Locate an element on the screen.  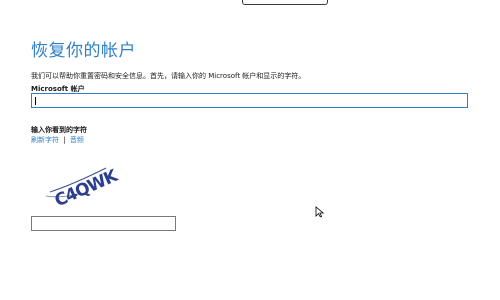
captcha-input is located at coordinates (103, 223).